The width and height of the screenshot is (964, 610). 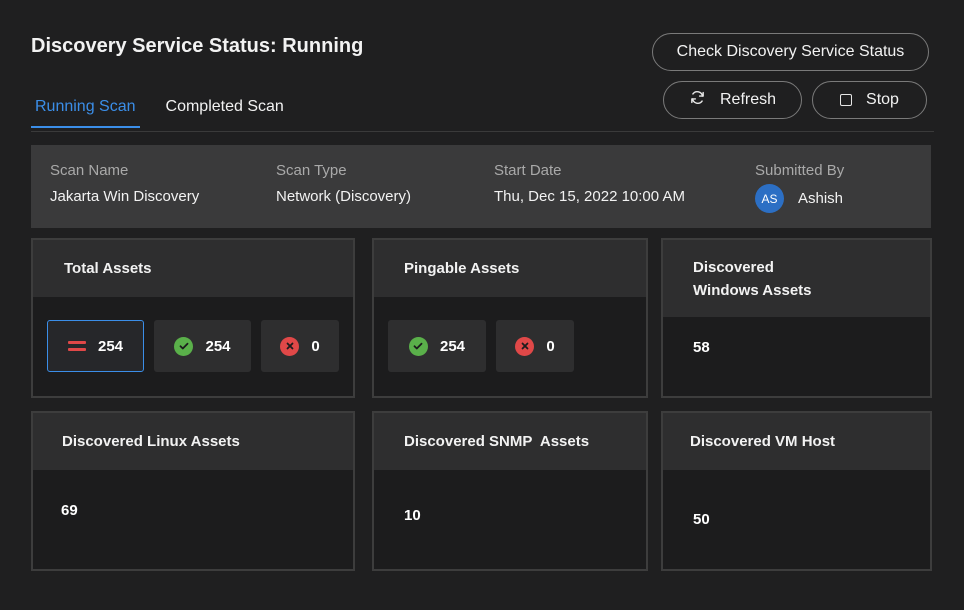 I want to click on linux-assets-card: Discovered Linux Assets 69, so click(x=193, y=491).